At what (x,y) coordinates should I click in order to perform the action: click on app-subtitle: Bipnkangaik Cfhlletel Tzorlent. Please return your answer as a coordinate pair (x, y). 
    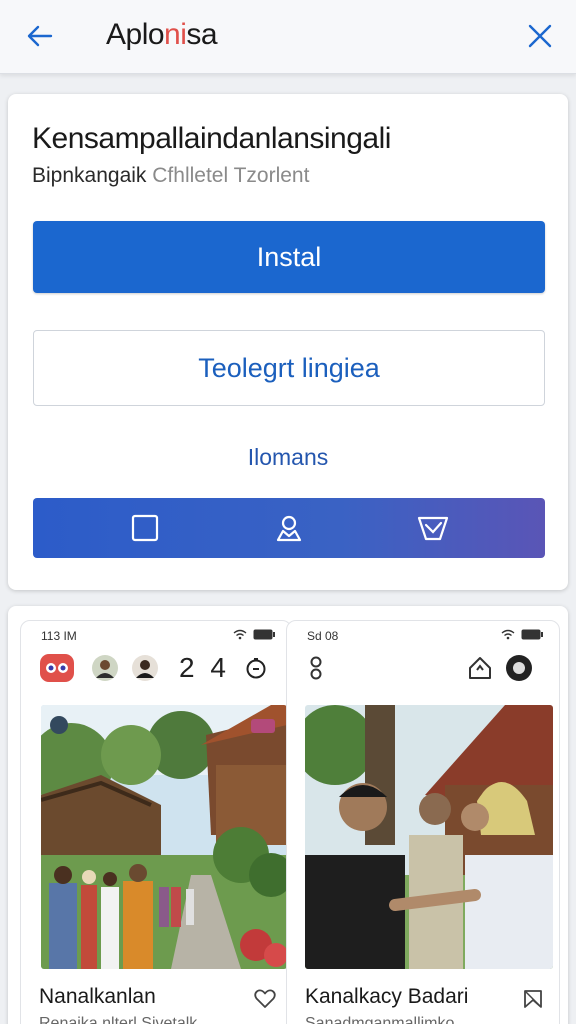
    Looking at the image, I should click on (170, 176).